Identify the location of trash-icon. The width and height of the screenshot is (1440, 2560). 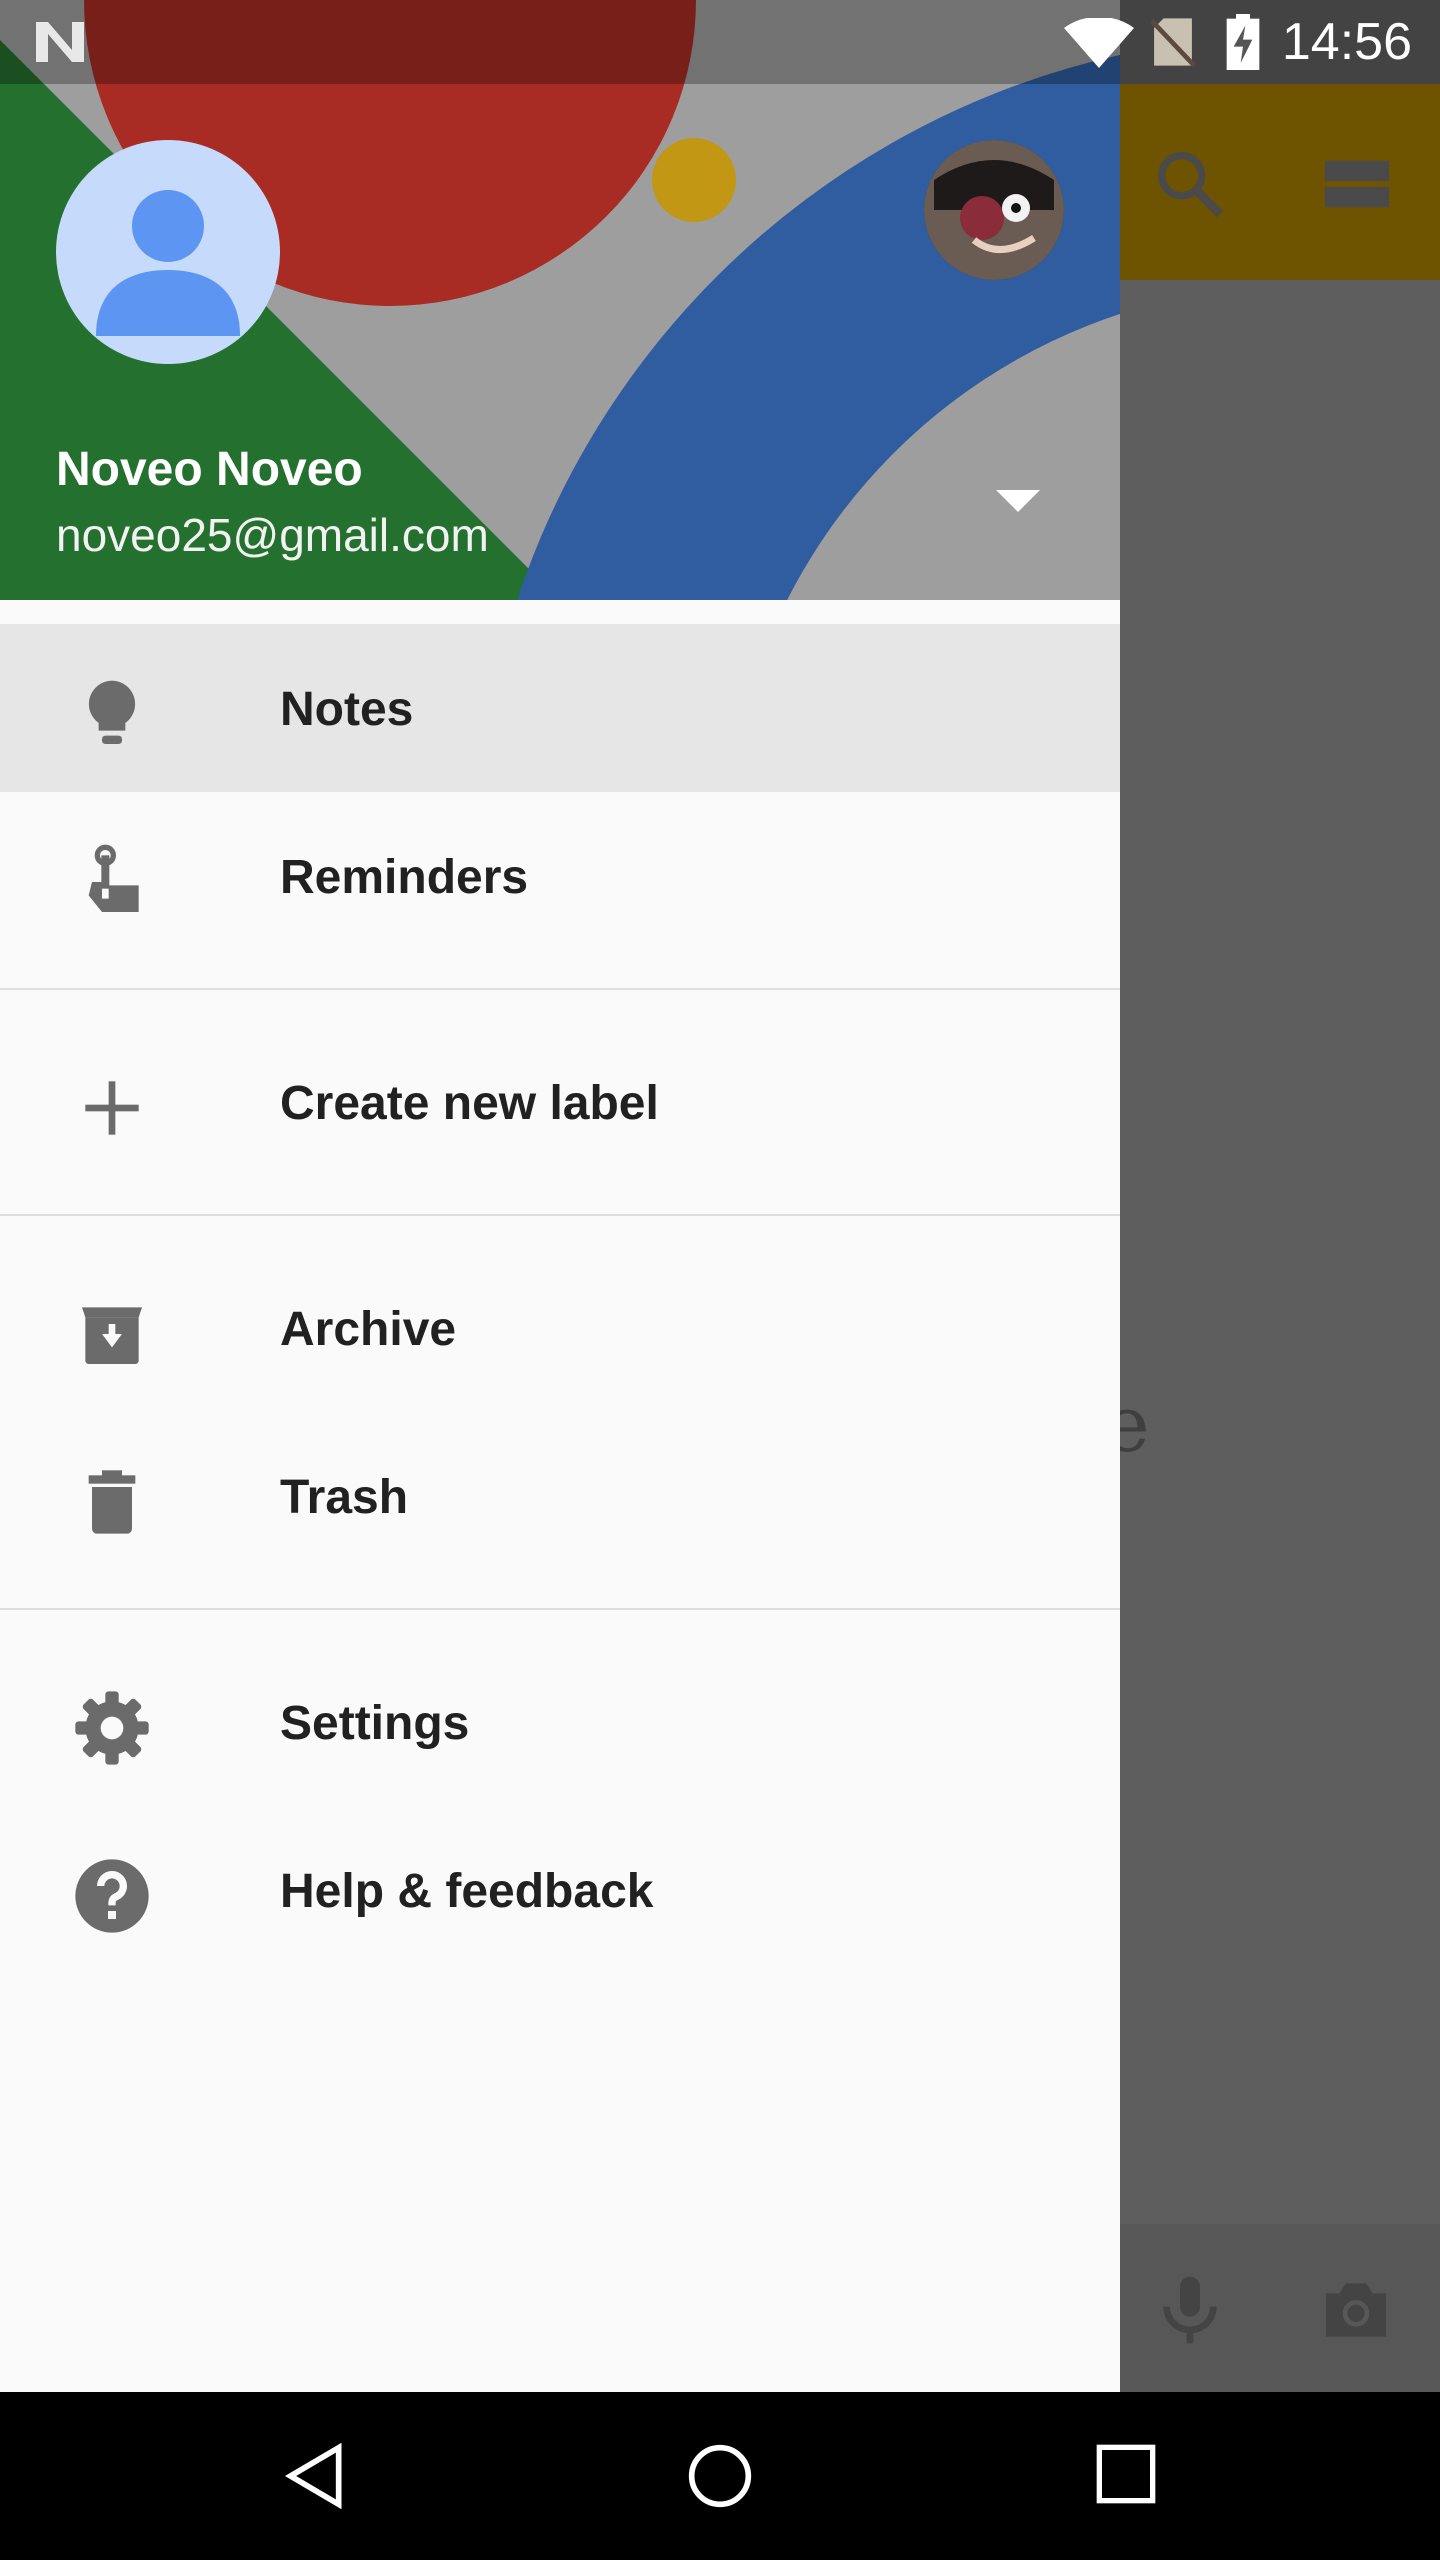
(112, 1502).